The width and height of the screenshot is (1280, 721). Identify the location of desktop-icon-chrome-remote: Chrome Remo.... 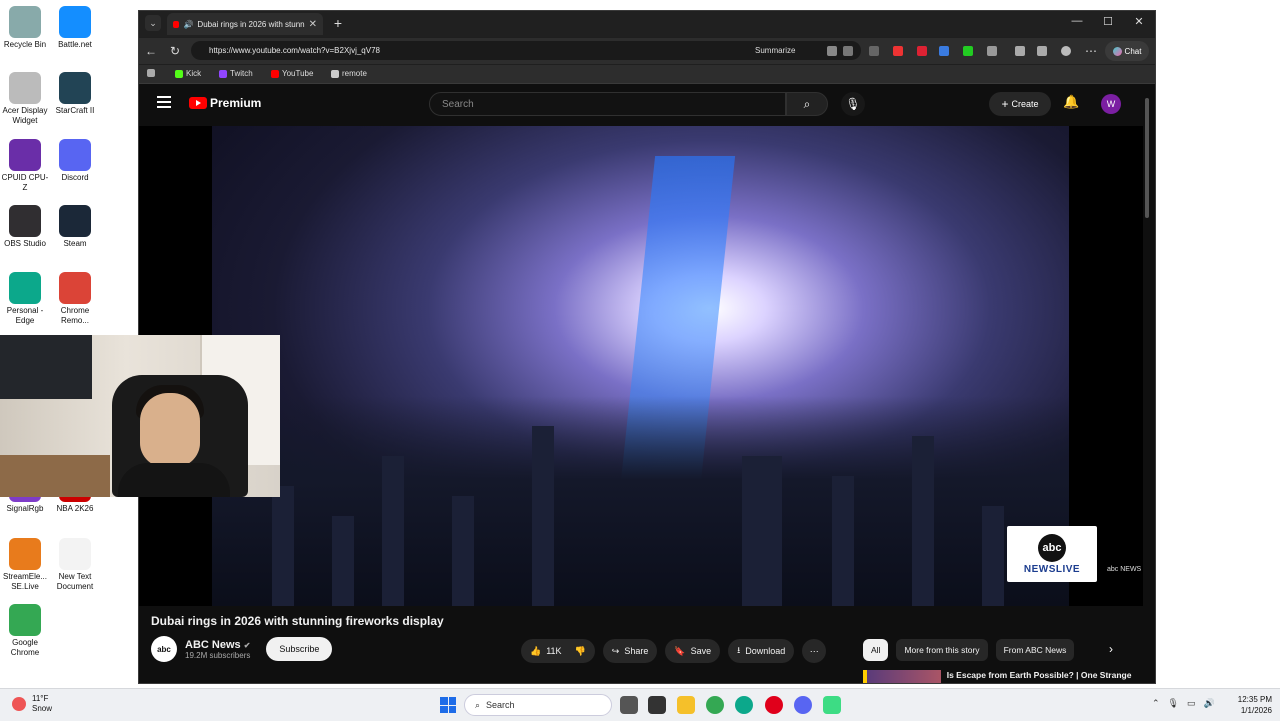
(75, 299).